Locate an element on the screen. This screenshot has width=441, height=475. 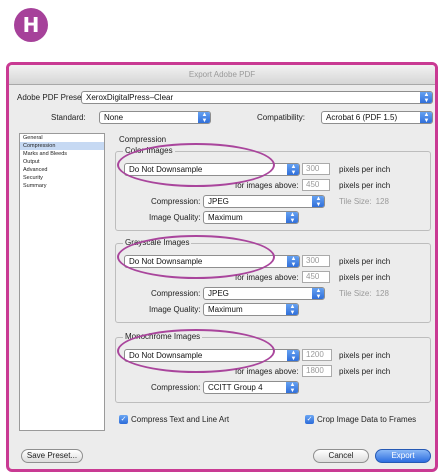
section-title: Compression is located at coordinates (143, 139).